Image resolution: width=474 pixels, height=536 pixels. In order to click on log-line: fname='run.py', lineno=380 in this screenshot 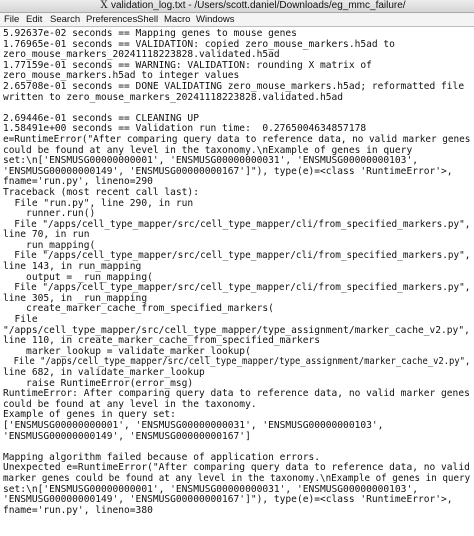, I will do `click(78, 510)`.